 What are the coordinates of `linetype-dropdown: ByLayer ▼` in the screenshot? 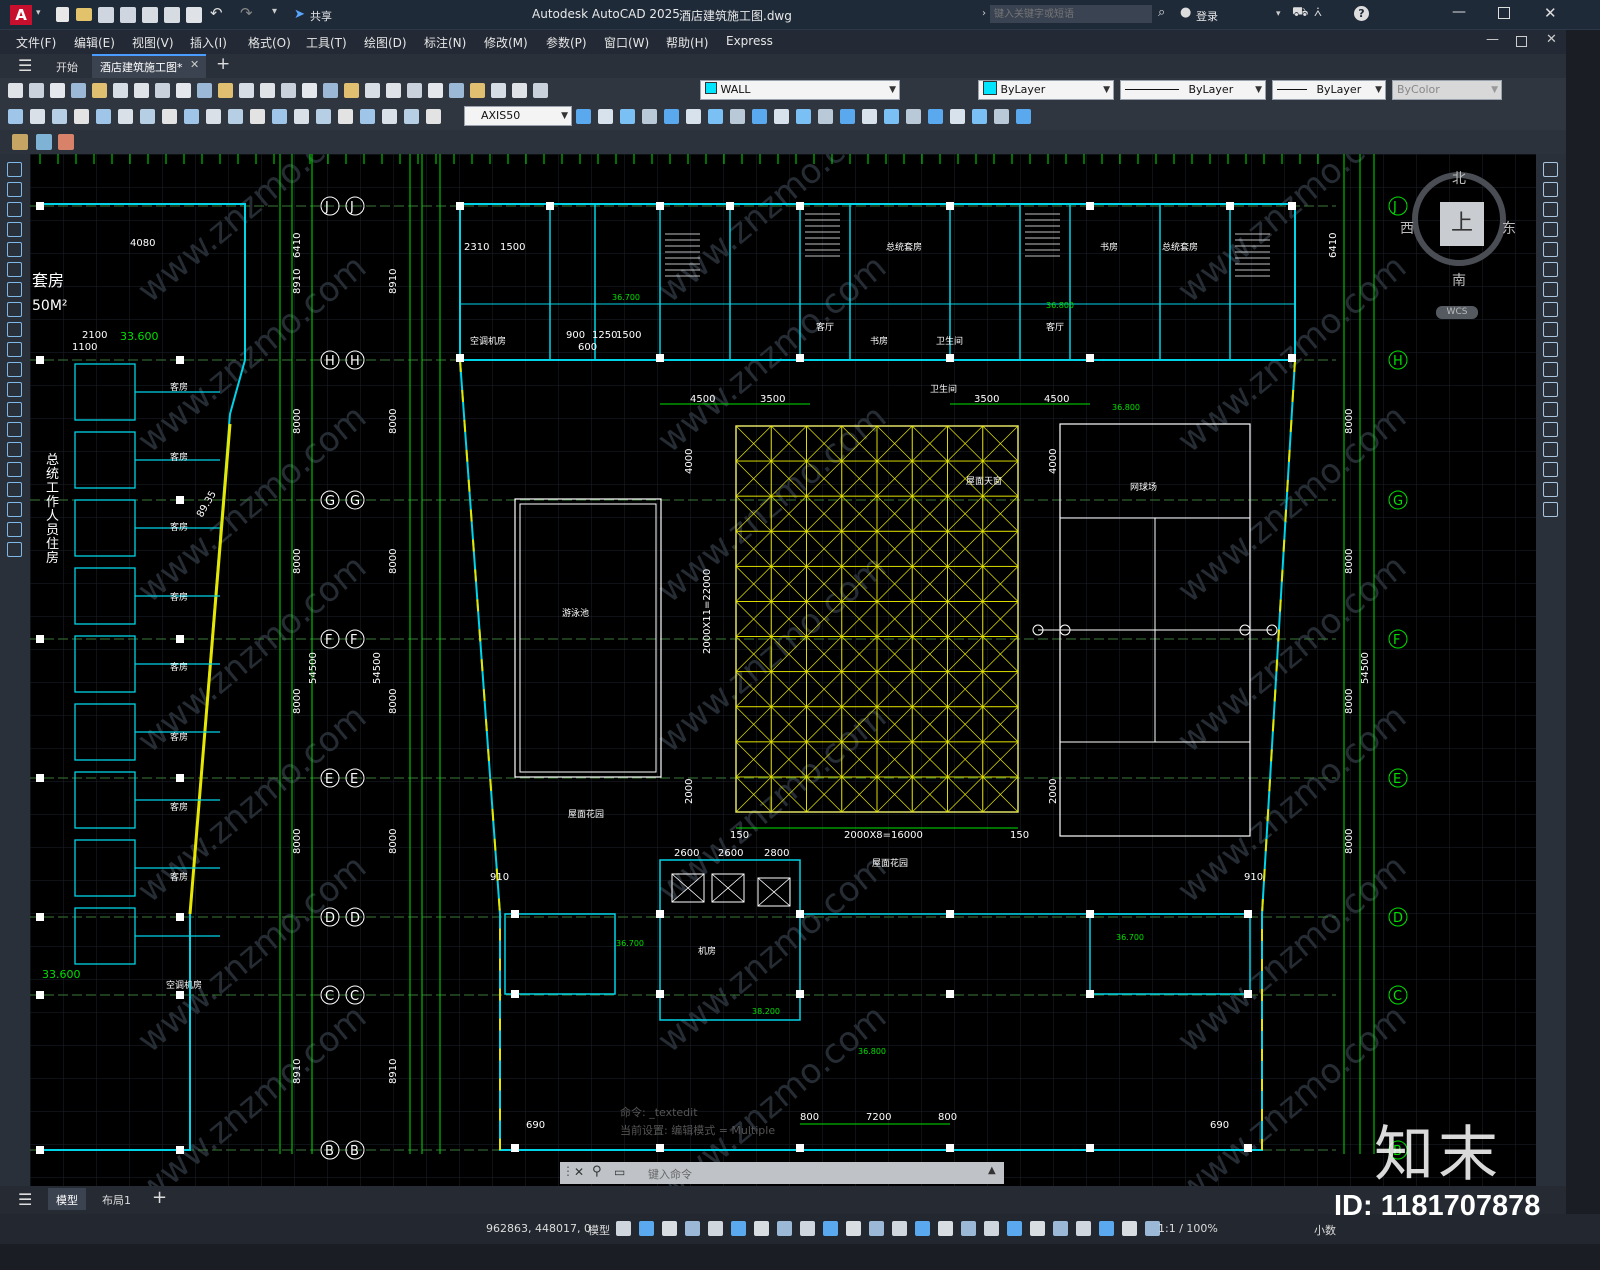 It's located at (1193, 90).